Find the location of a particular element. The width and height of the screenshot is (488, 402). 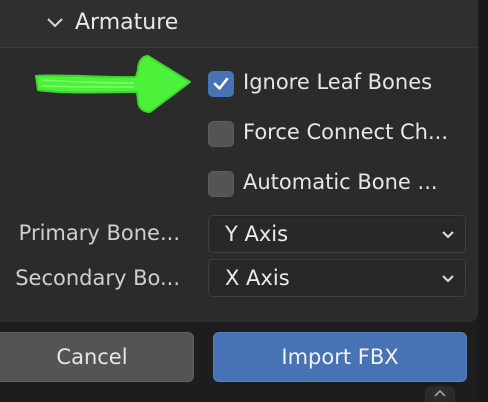

arrow-right-icon is located at coordinates (113, 84).